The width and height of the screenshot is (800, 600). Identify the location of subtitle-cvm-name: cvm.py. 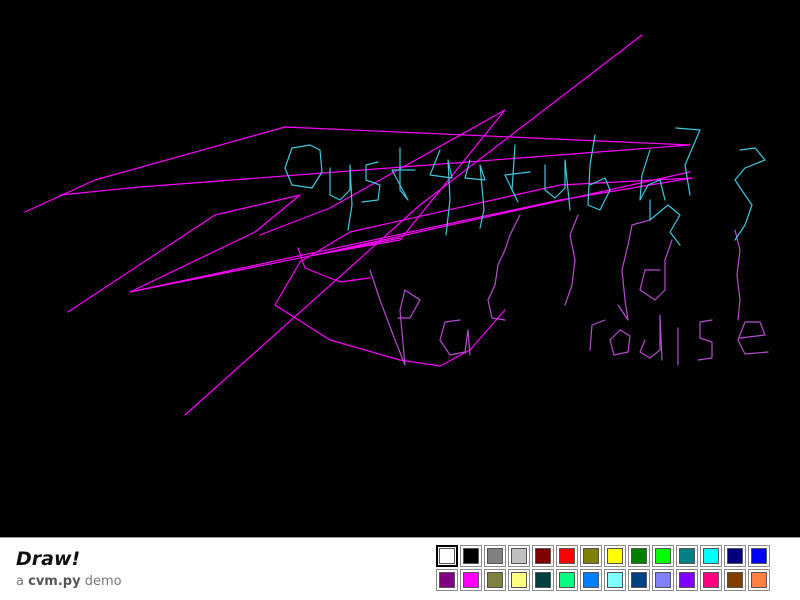
(54, 581).